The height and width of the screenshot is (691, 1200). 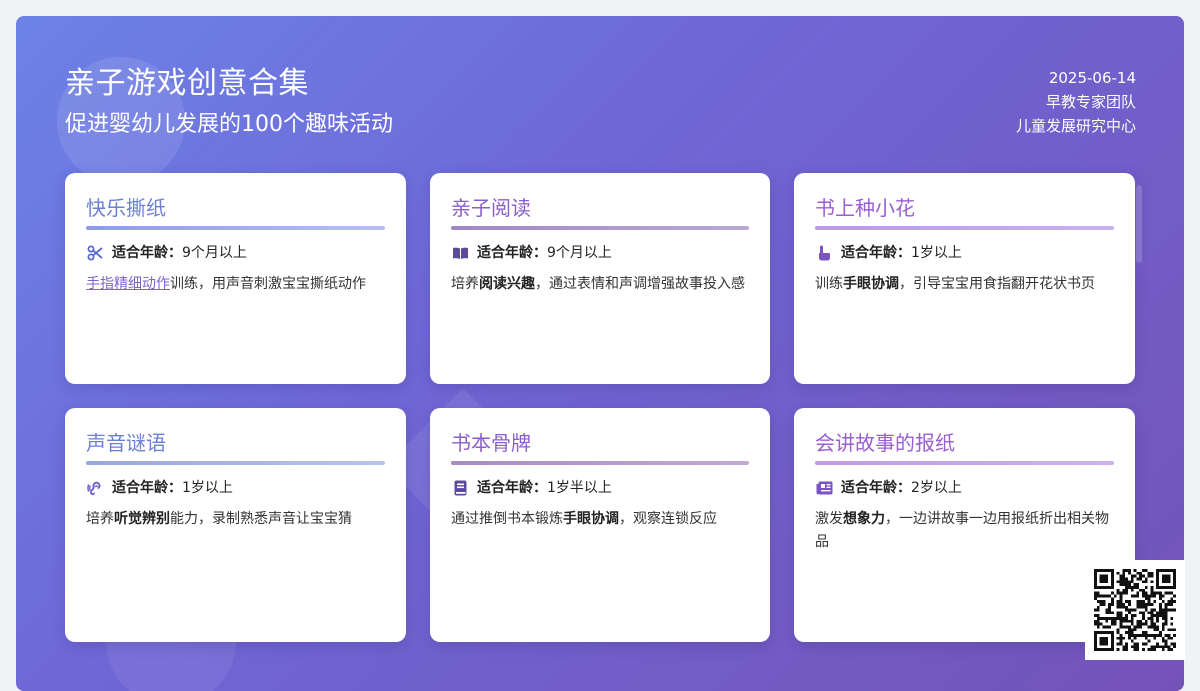 I want to click on desc-text: 训练，用声音刺激宝宝撕纸动作, so click(x=268, y=284).